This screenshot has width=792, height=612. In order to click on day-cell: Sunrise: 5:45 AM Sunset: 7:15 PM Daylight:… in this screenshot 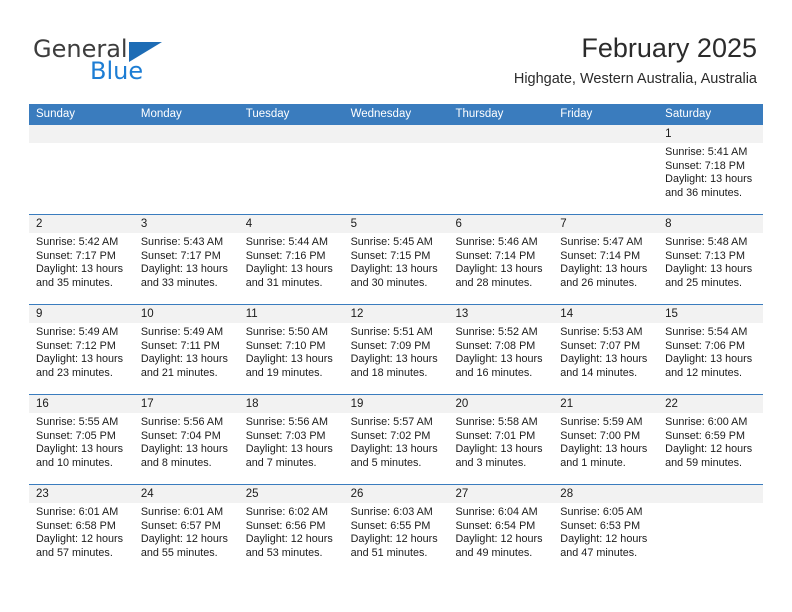, I will do `click(396, 268)`.